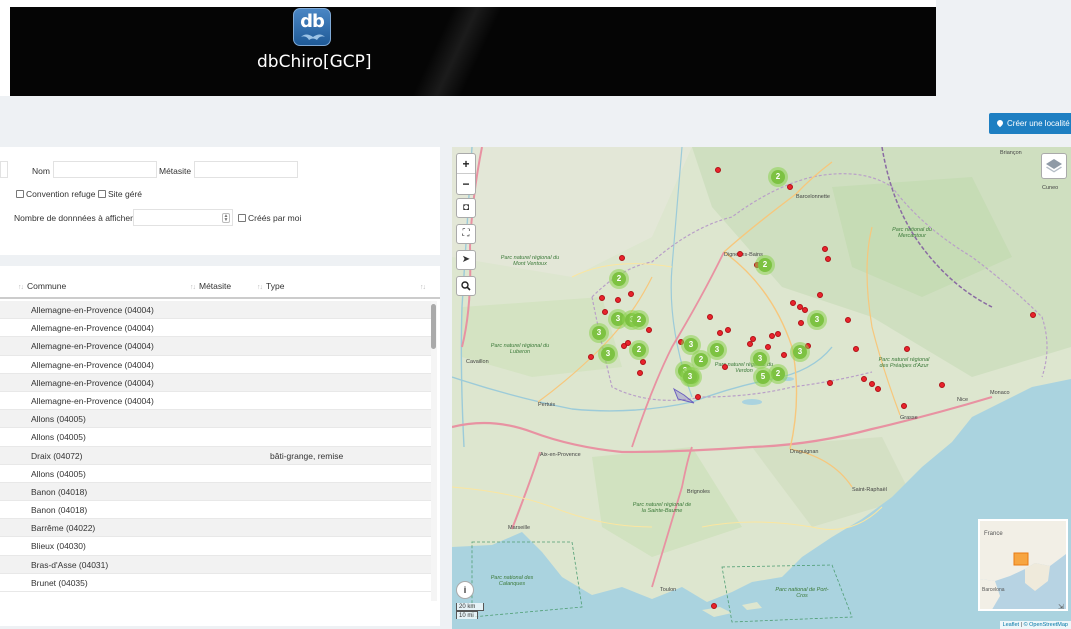 The height and width of the screenshot is (629, 1071). What do you see at coordinates (102, 194) in the screenshot?
I see `site-gere-checkbox` at bounding box center [102, 194].